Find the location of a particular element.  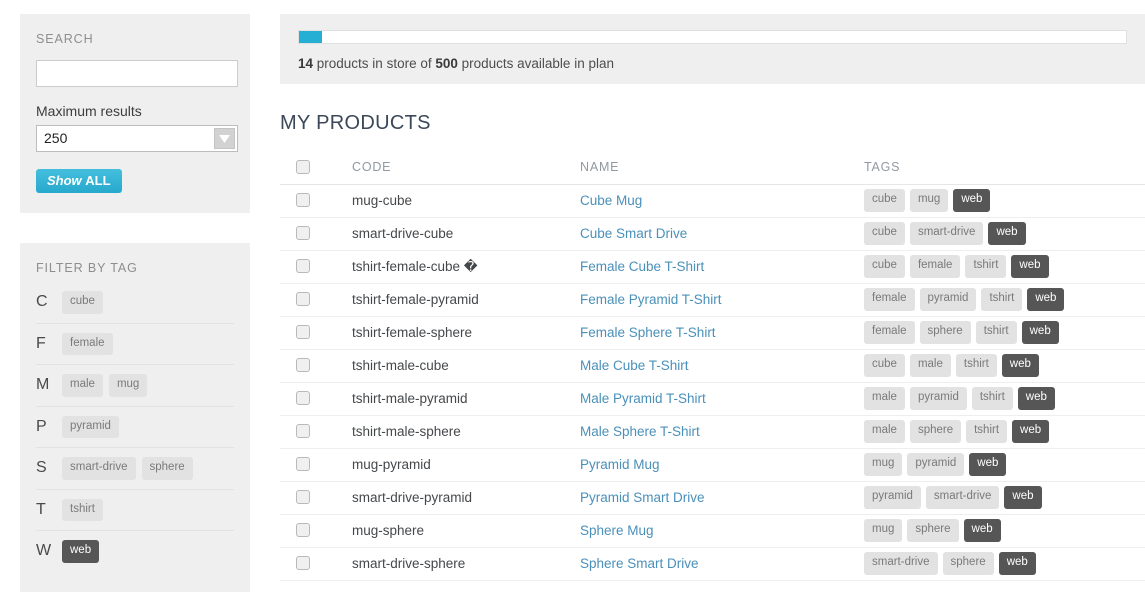

product-link: Male Pyramid T-Shirt is located at coordinates (643, 398).